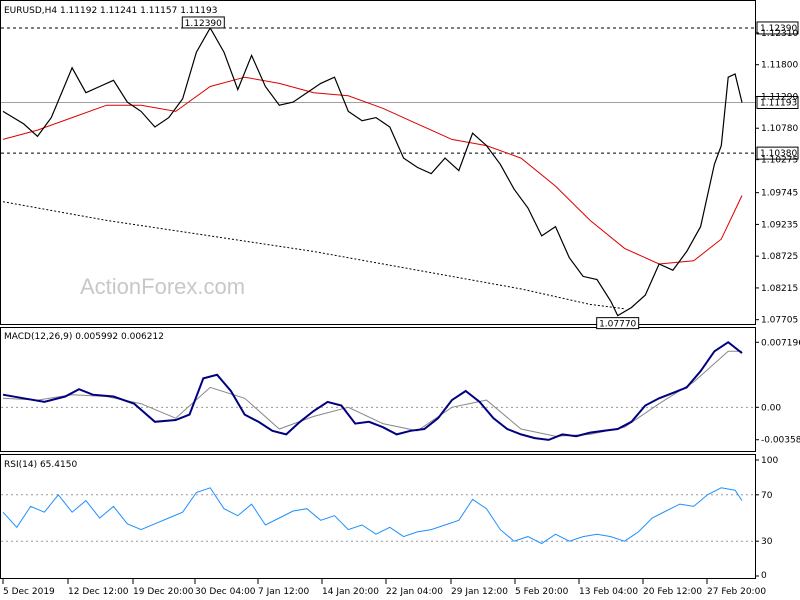 Image resolution: width=800 pixels, height=600 pixels. I want to click on rsi-tick-label: 70, so click(767, 496).